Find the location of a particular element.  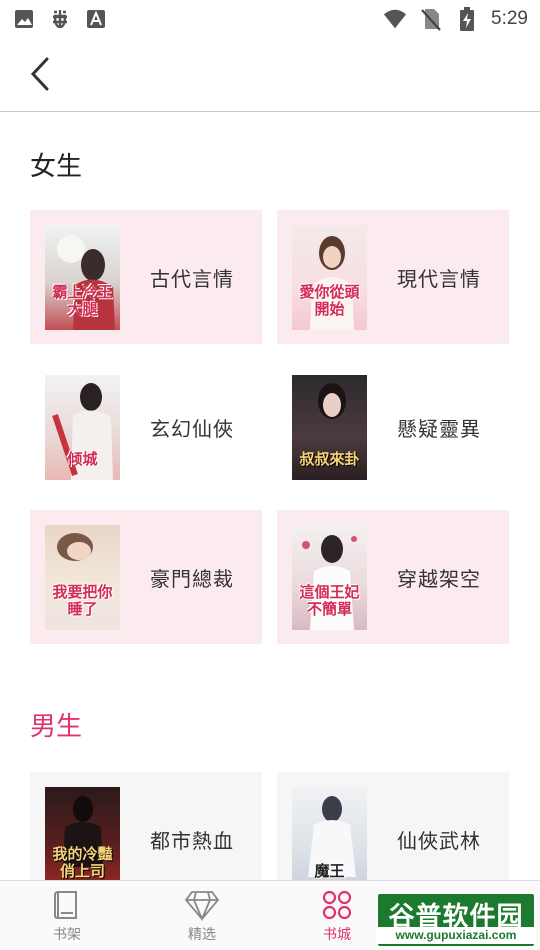

wifi-icon is located at coordinates (395, 19).